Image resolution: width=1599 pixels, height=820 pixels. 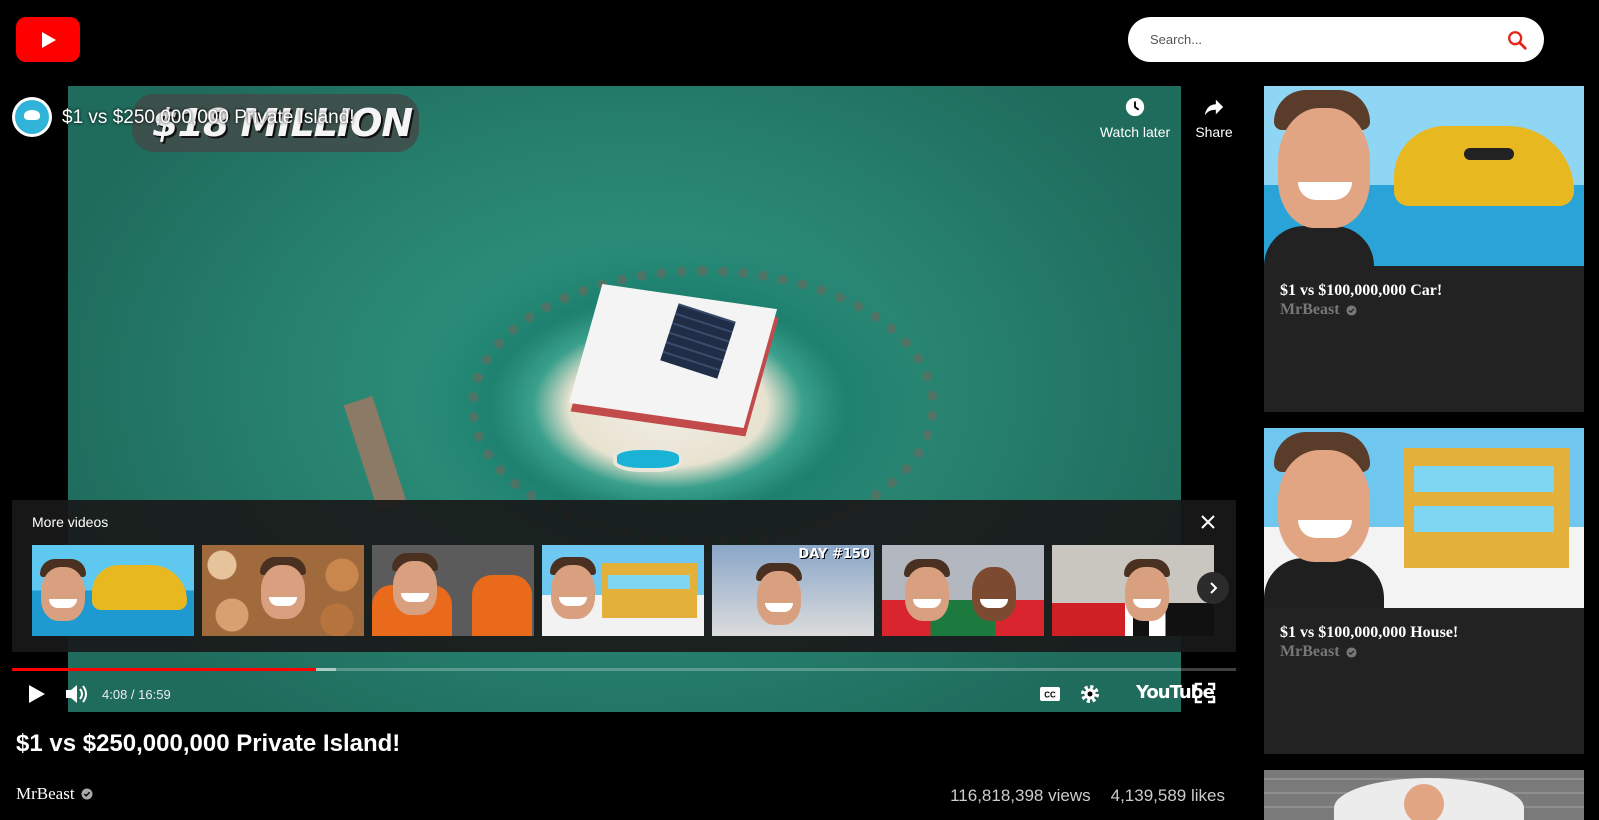 What do you see at coordinates (164, 669) in the screenshot?
I see `progress-played` at bounding box center [164, 669].